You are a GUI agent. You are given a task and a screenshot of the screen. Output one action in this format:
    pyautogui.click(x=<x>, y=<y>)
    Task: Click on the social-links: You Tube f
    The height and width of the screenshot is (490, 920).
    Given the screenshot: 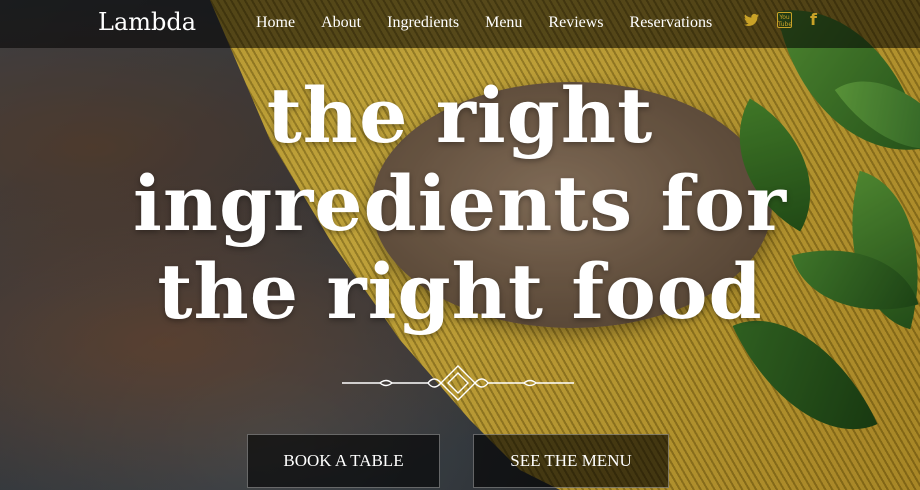 What is the action you would take?
    pyautogui.click(x=789, y=20)
    